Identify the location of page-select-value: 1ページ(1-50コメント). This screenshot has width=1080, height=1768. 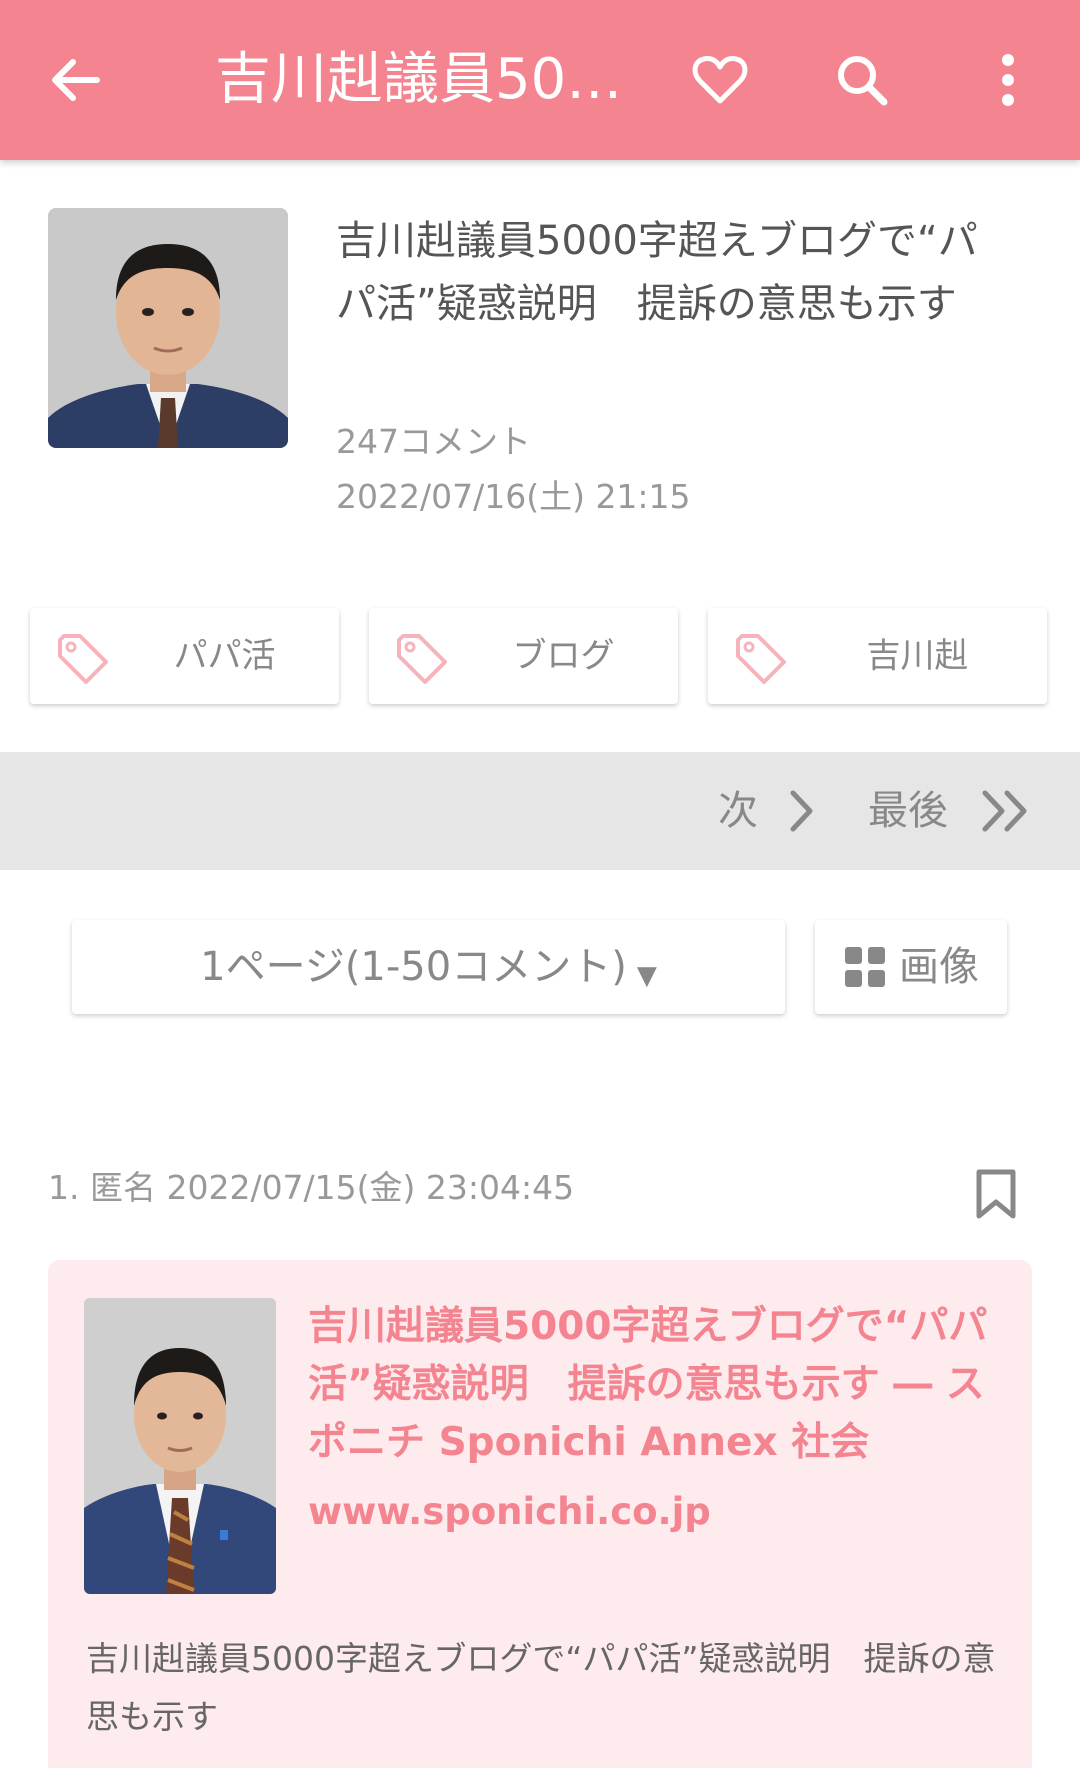
(413, 967).